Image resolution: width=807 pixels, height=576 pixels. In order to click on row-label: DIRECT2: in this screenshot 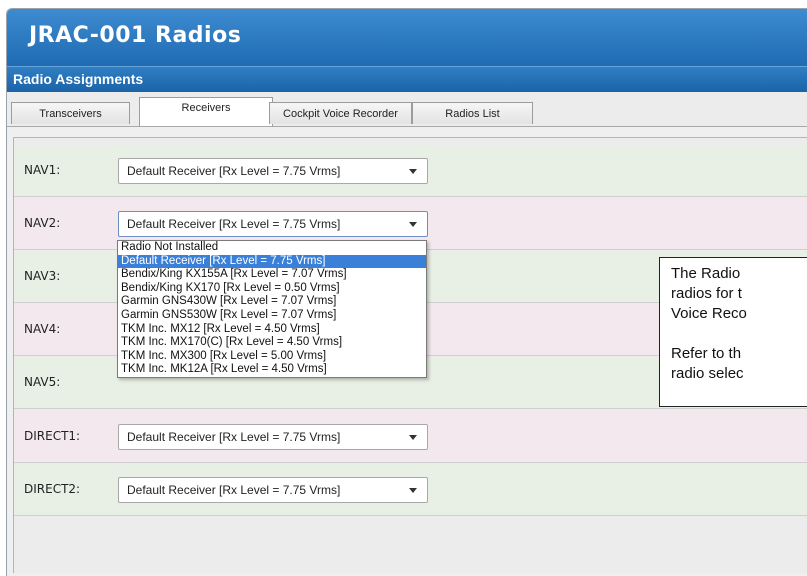, I will do `click(52, 489)`.